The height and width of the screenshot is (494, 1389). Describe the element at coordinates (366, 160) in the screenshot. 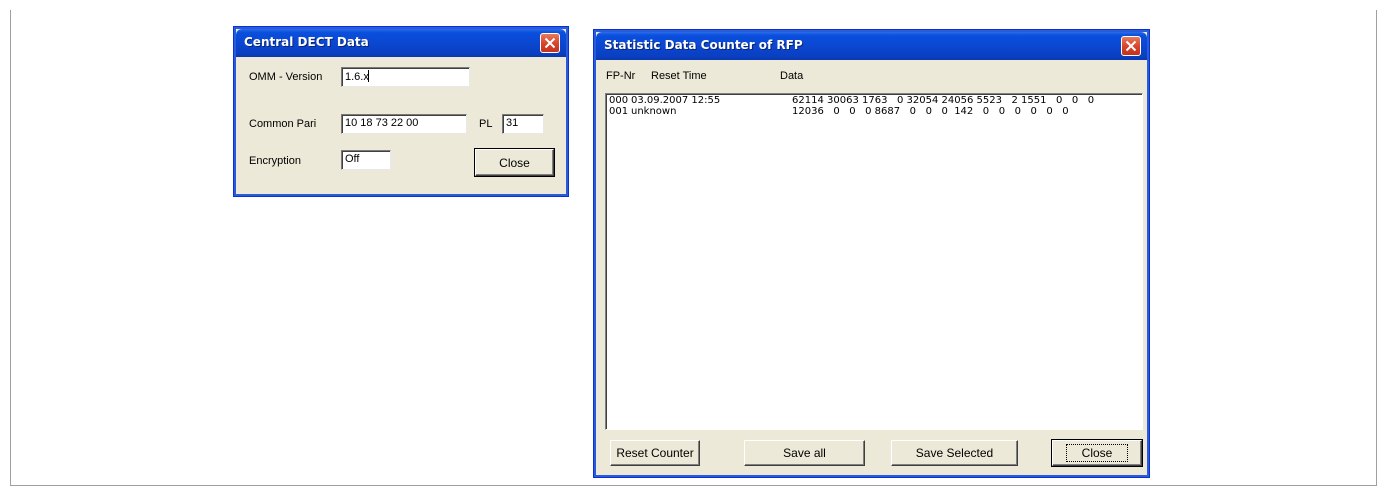

I see `encryption-field: Off` at that location.